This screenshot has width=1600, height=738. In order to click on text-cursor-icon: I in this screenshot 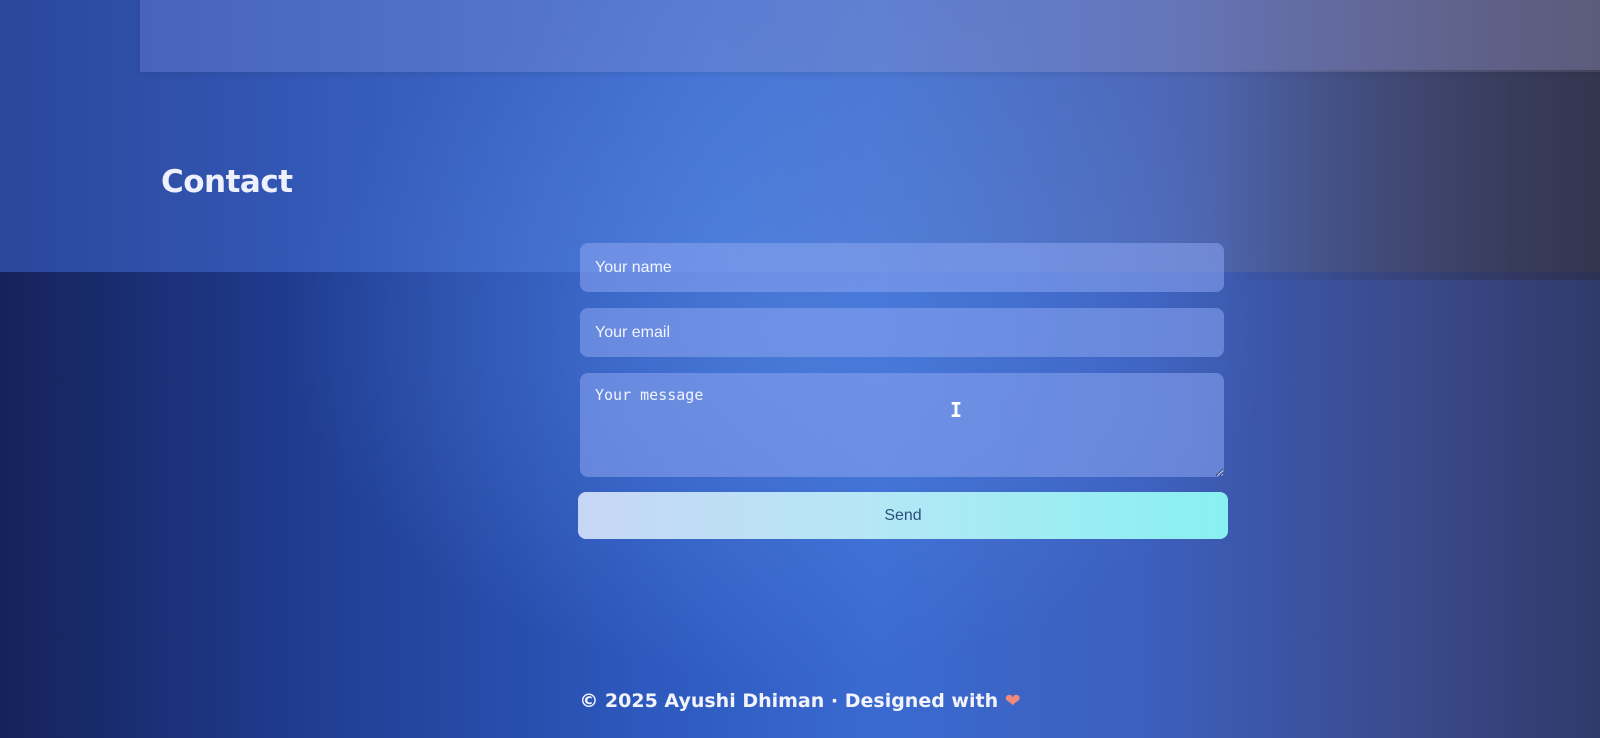, I will do `click(956, 410)`.